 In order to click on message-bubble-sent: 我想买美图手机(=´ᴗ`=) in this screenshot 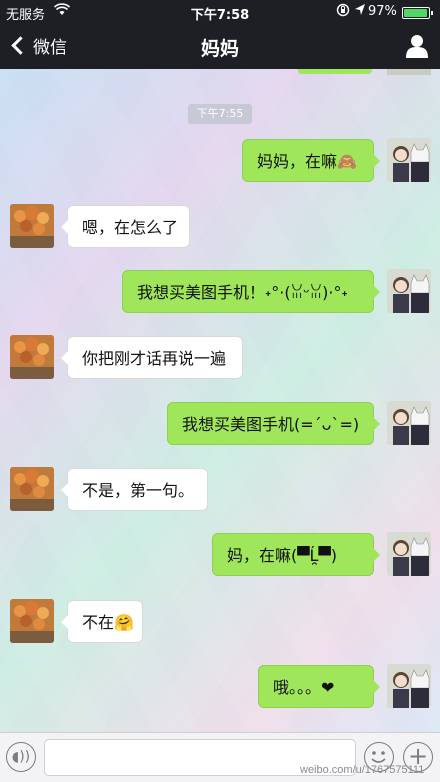, I will do `click(273, 423)`.